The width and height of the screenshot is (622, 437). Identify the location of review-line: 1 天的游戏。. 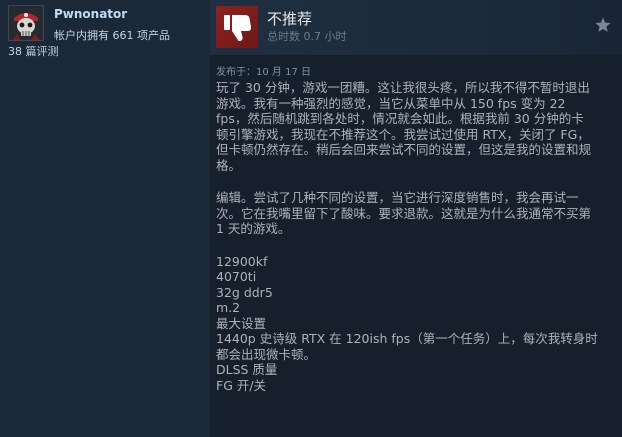
(253, 228).